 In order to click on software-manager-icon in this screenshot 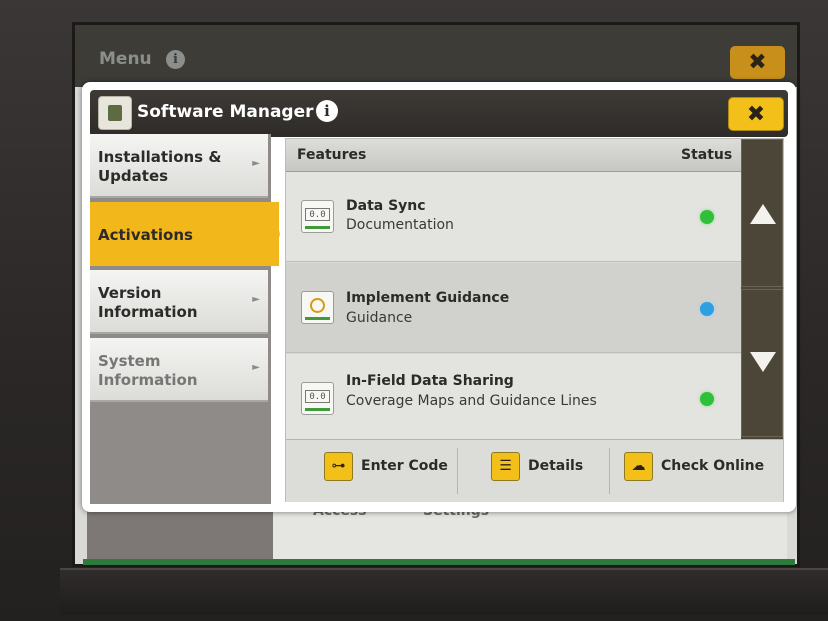, I will do `click(115, 113)`.